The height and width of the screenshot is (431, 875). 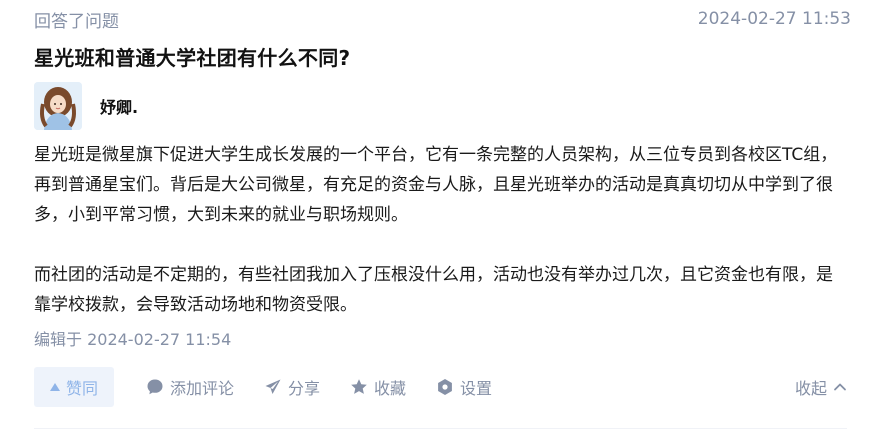 I want to click on collapse-button: 收起, so click(x=821, y=387).